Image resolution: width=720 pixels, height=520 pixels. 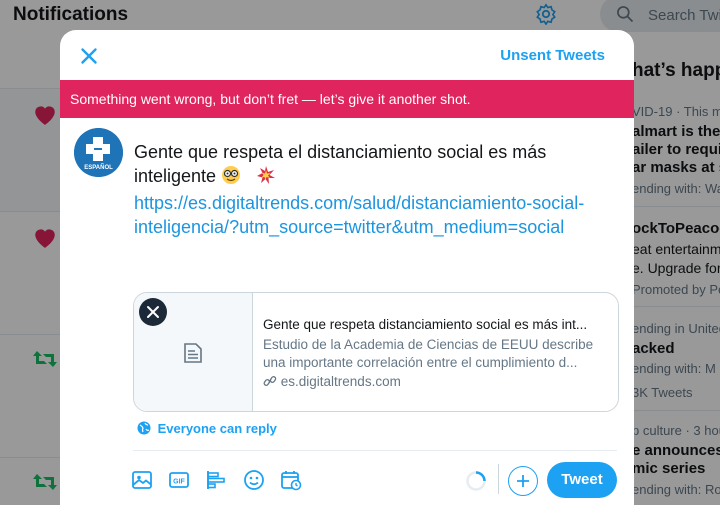 I want to click on remove-card-button, so click(x=153, y=312).